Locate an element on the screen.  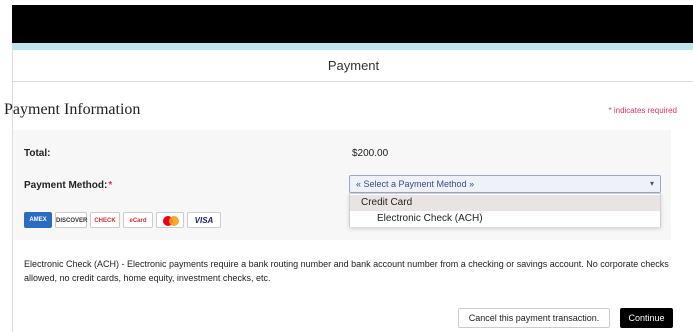
mastercard-yellow-circle is located at coordinates (174, 221).